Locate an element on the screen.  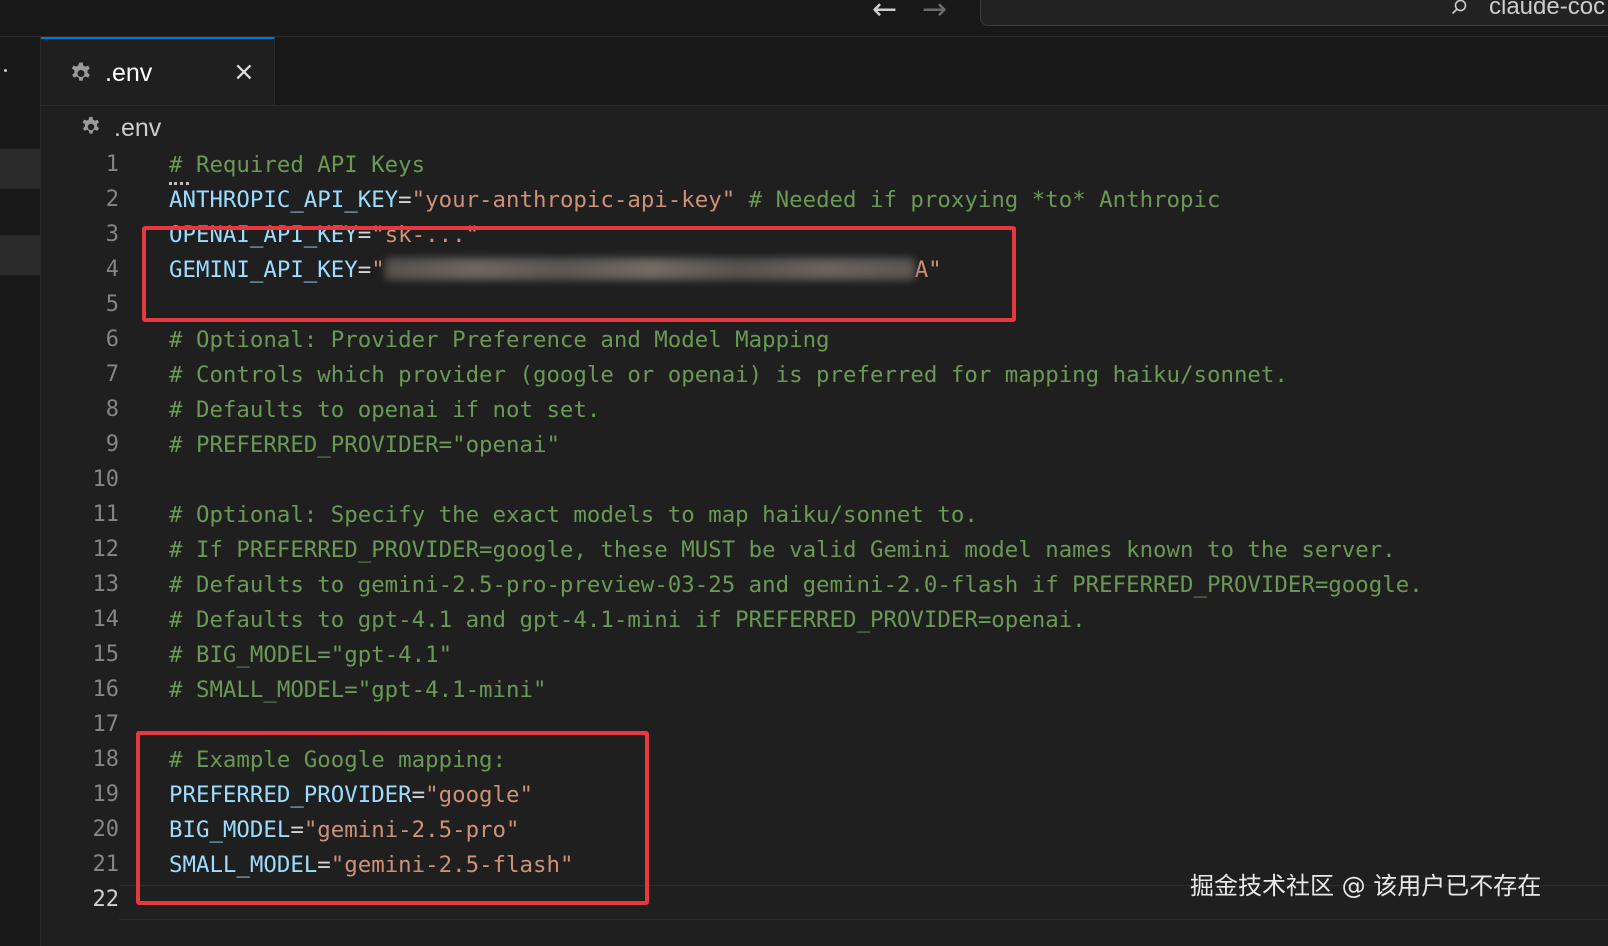
code-token: # BIG_MODEL="gpt-4.1" is located at coordinates (311, 655).